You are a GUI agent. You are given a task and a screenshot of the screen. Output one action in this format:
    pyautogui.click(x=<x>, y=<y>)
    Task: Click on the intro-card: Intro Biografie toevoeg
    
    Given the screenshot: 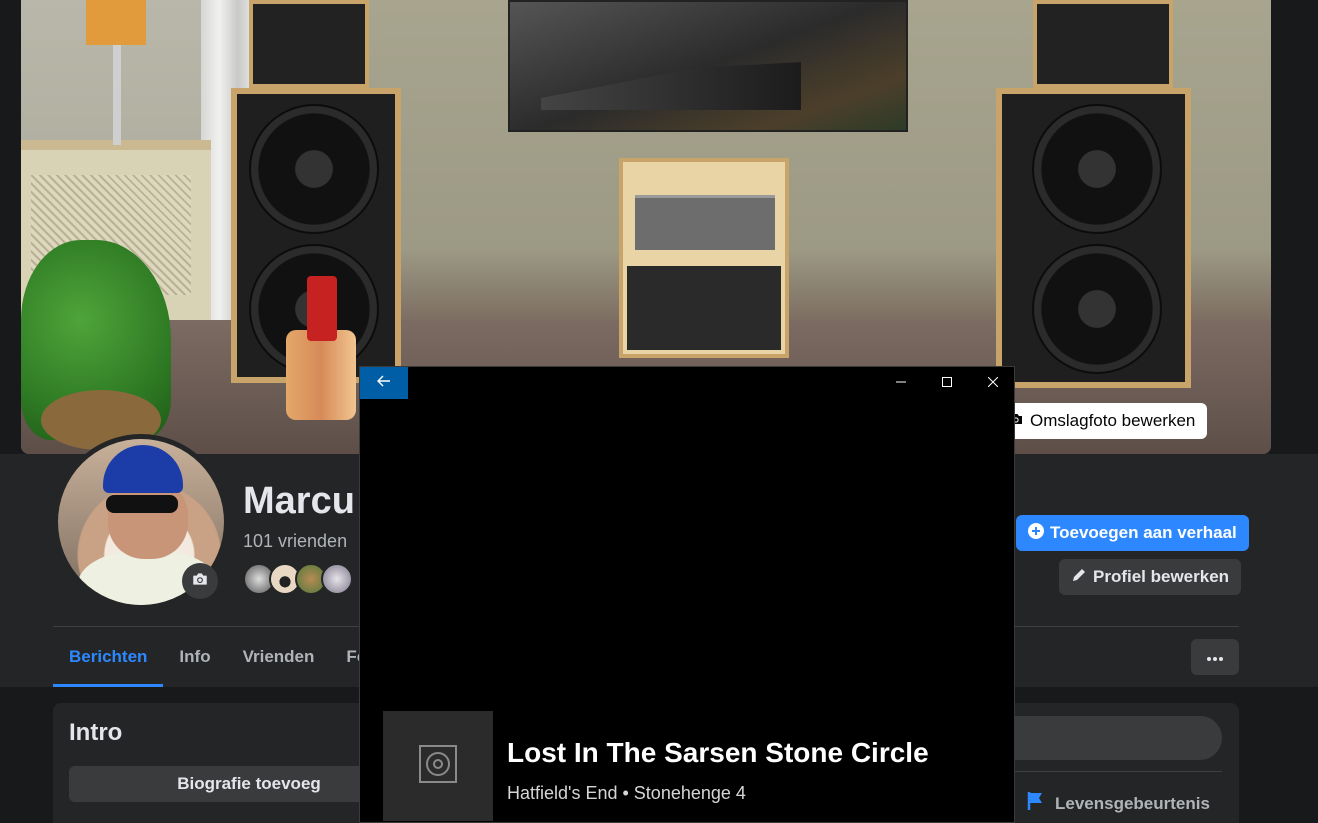 What is the action you would take?
    pyautogui.click(x=213, y=763)
    